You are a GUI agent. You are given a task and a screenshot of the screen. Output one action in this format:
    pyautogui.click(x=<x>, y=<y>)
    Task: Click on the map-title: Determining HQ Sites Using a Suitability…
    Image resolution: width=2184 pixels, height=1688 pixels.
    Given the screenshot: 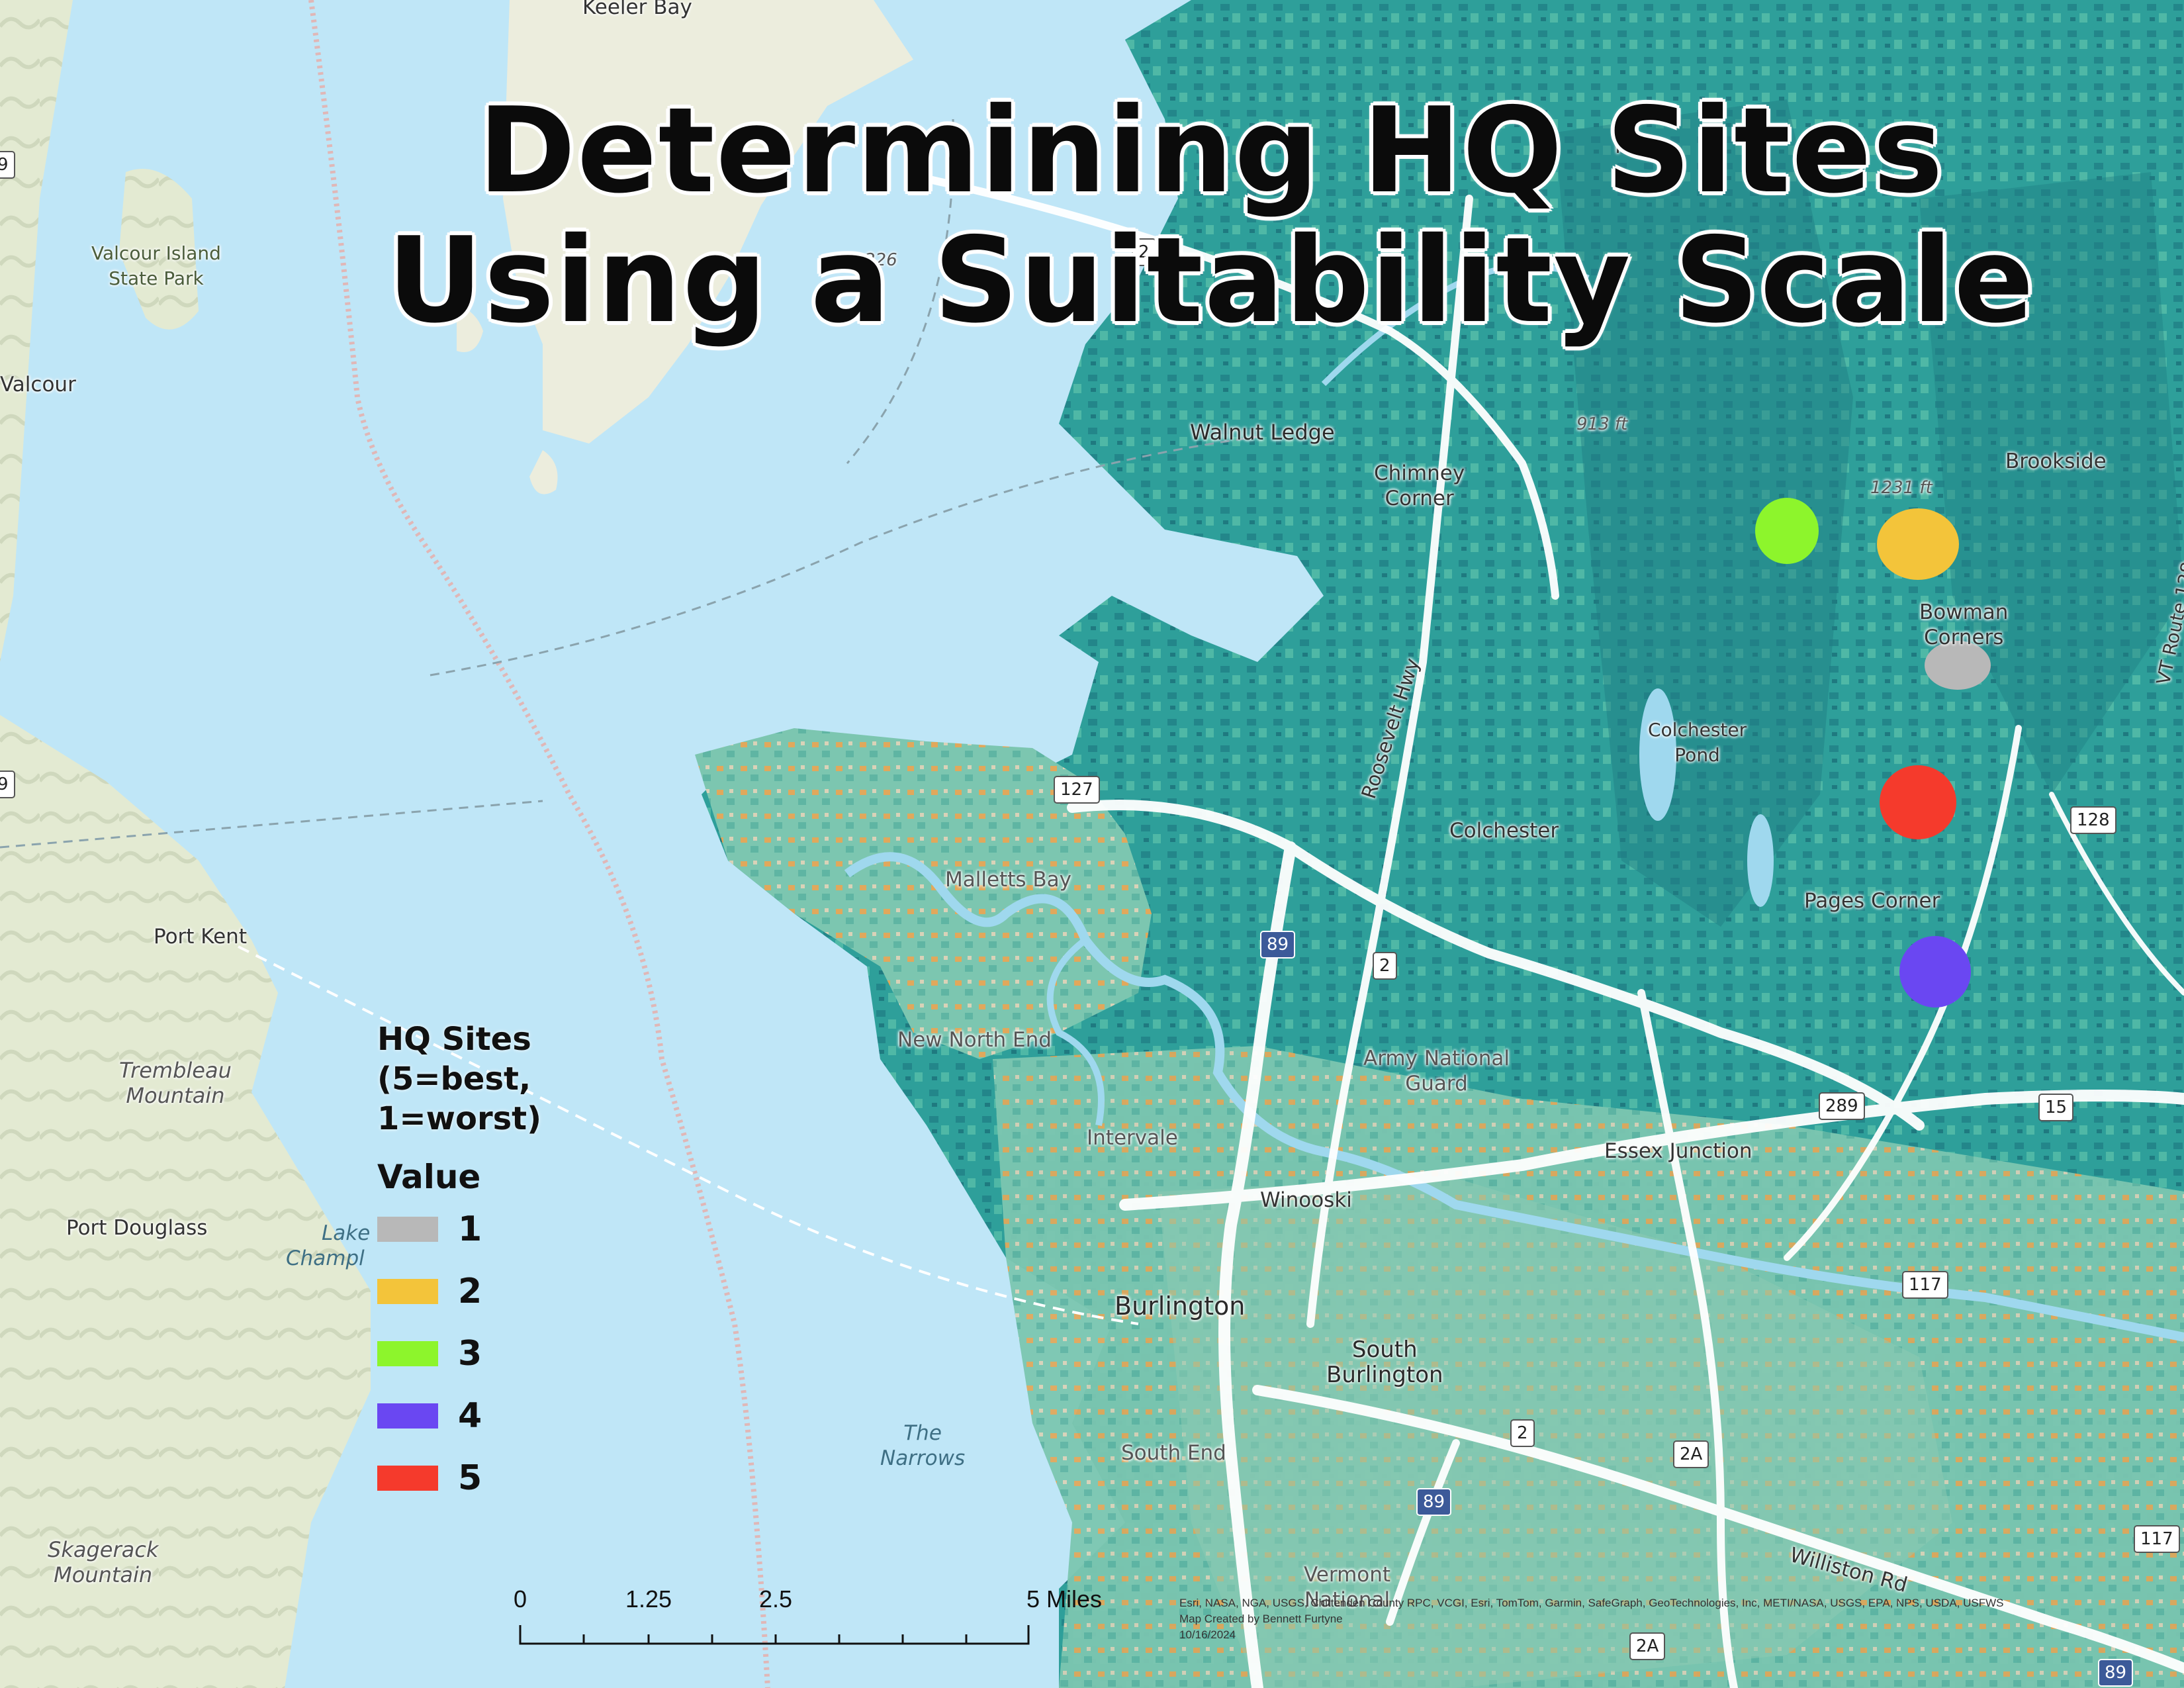 What is the action you would take?
    pyautogui.click(x=1211, y=215)
    